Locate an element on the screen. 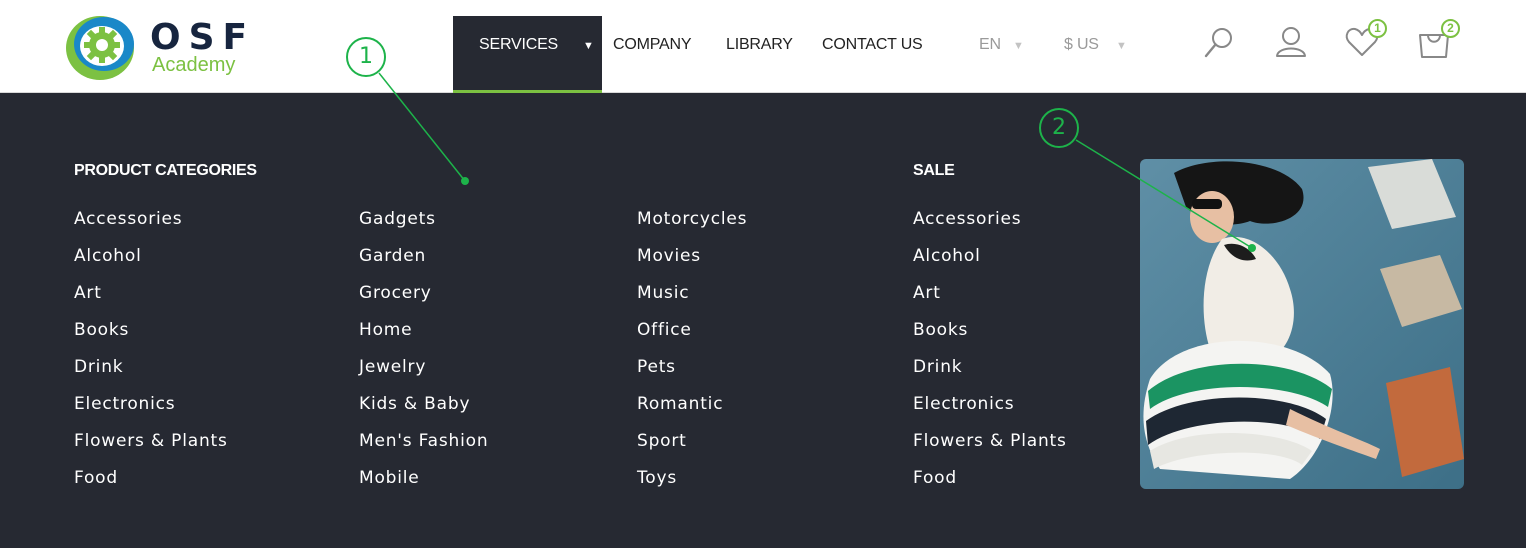  sale-category-link: Alcohol is located at coordinates (990, 263).